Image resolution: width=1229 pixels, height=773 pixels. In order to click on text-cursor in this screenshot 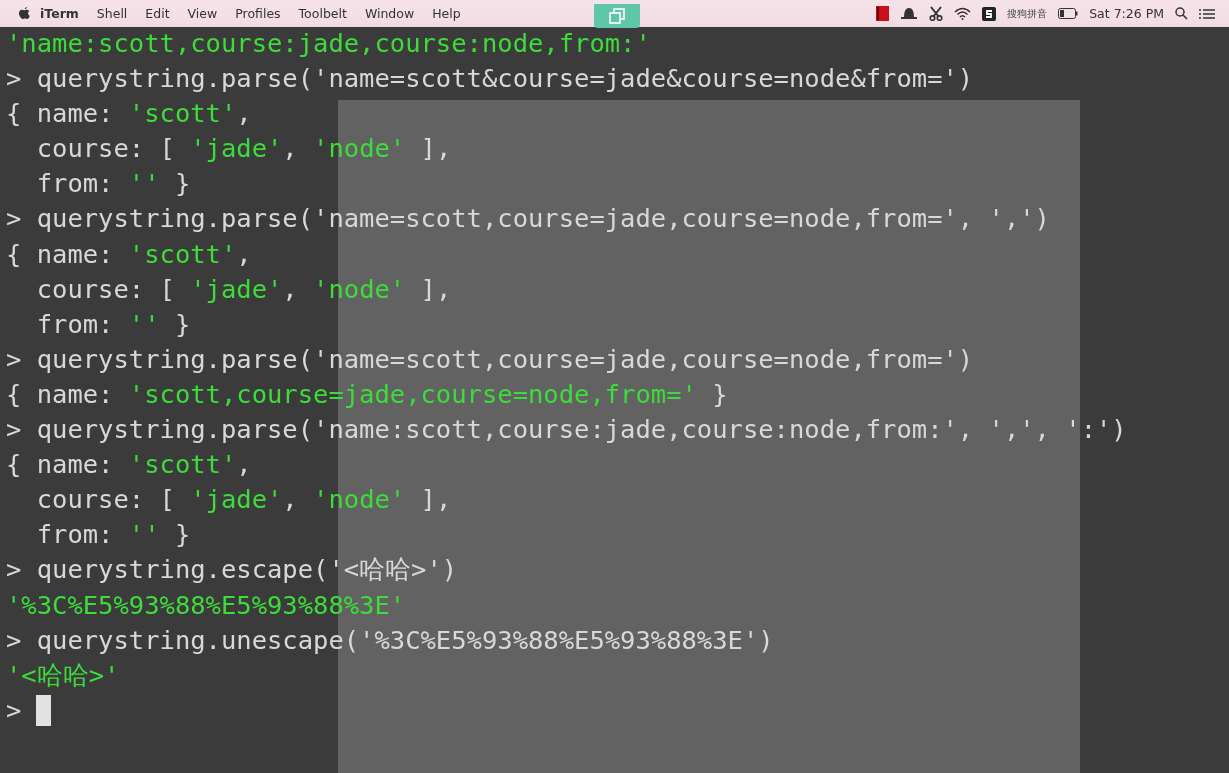, I will do `click(44, 710)`.